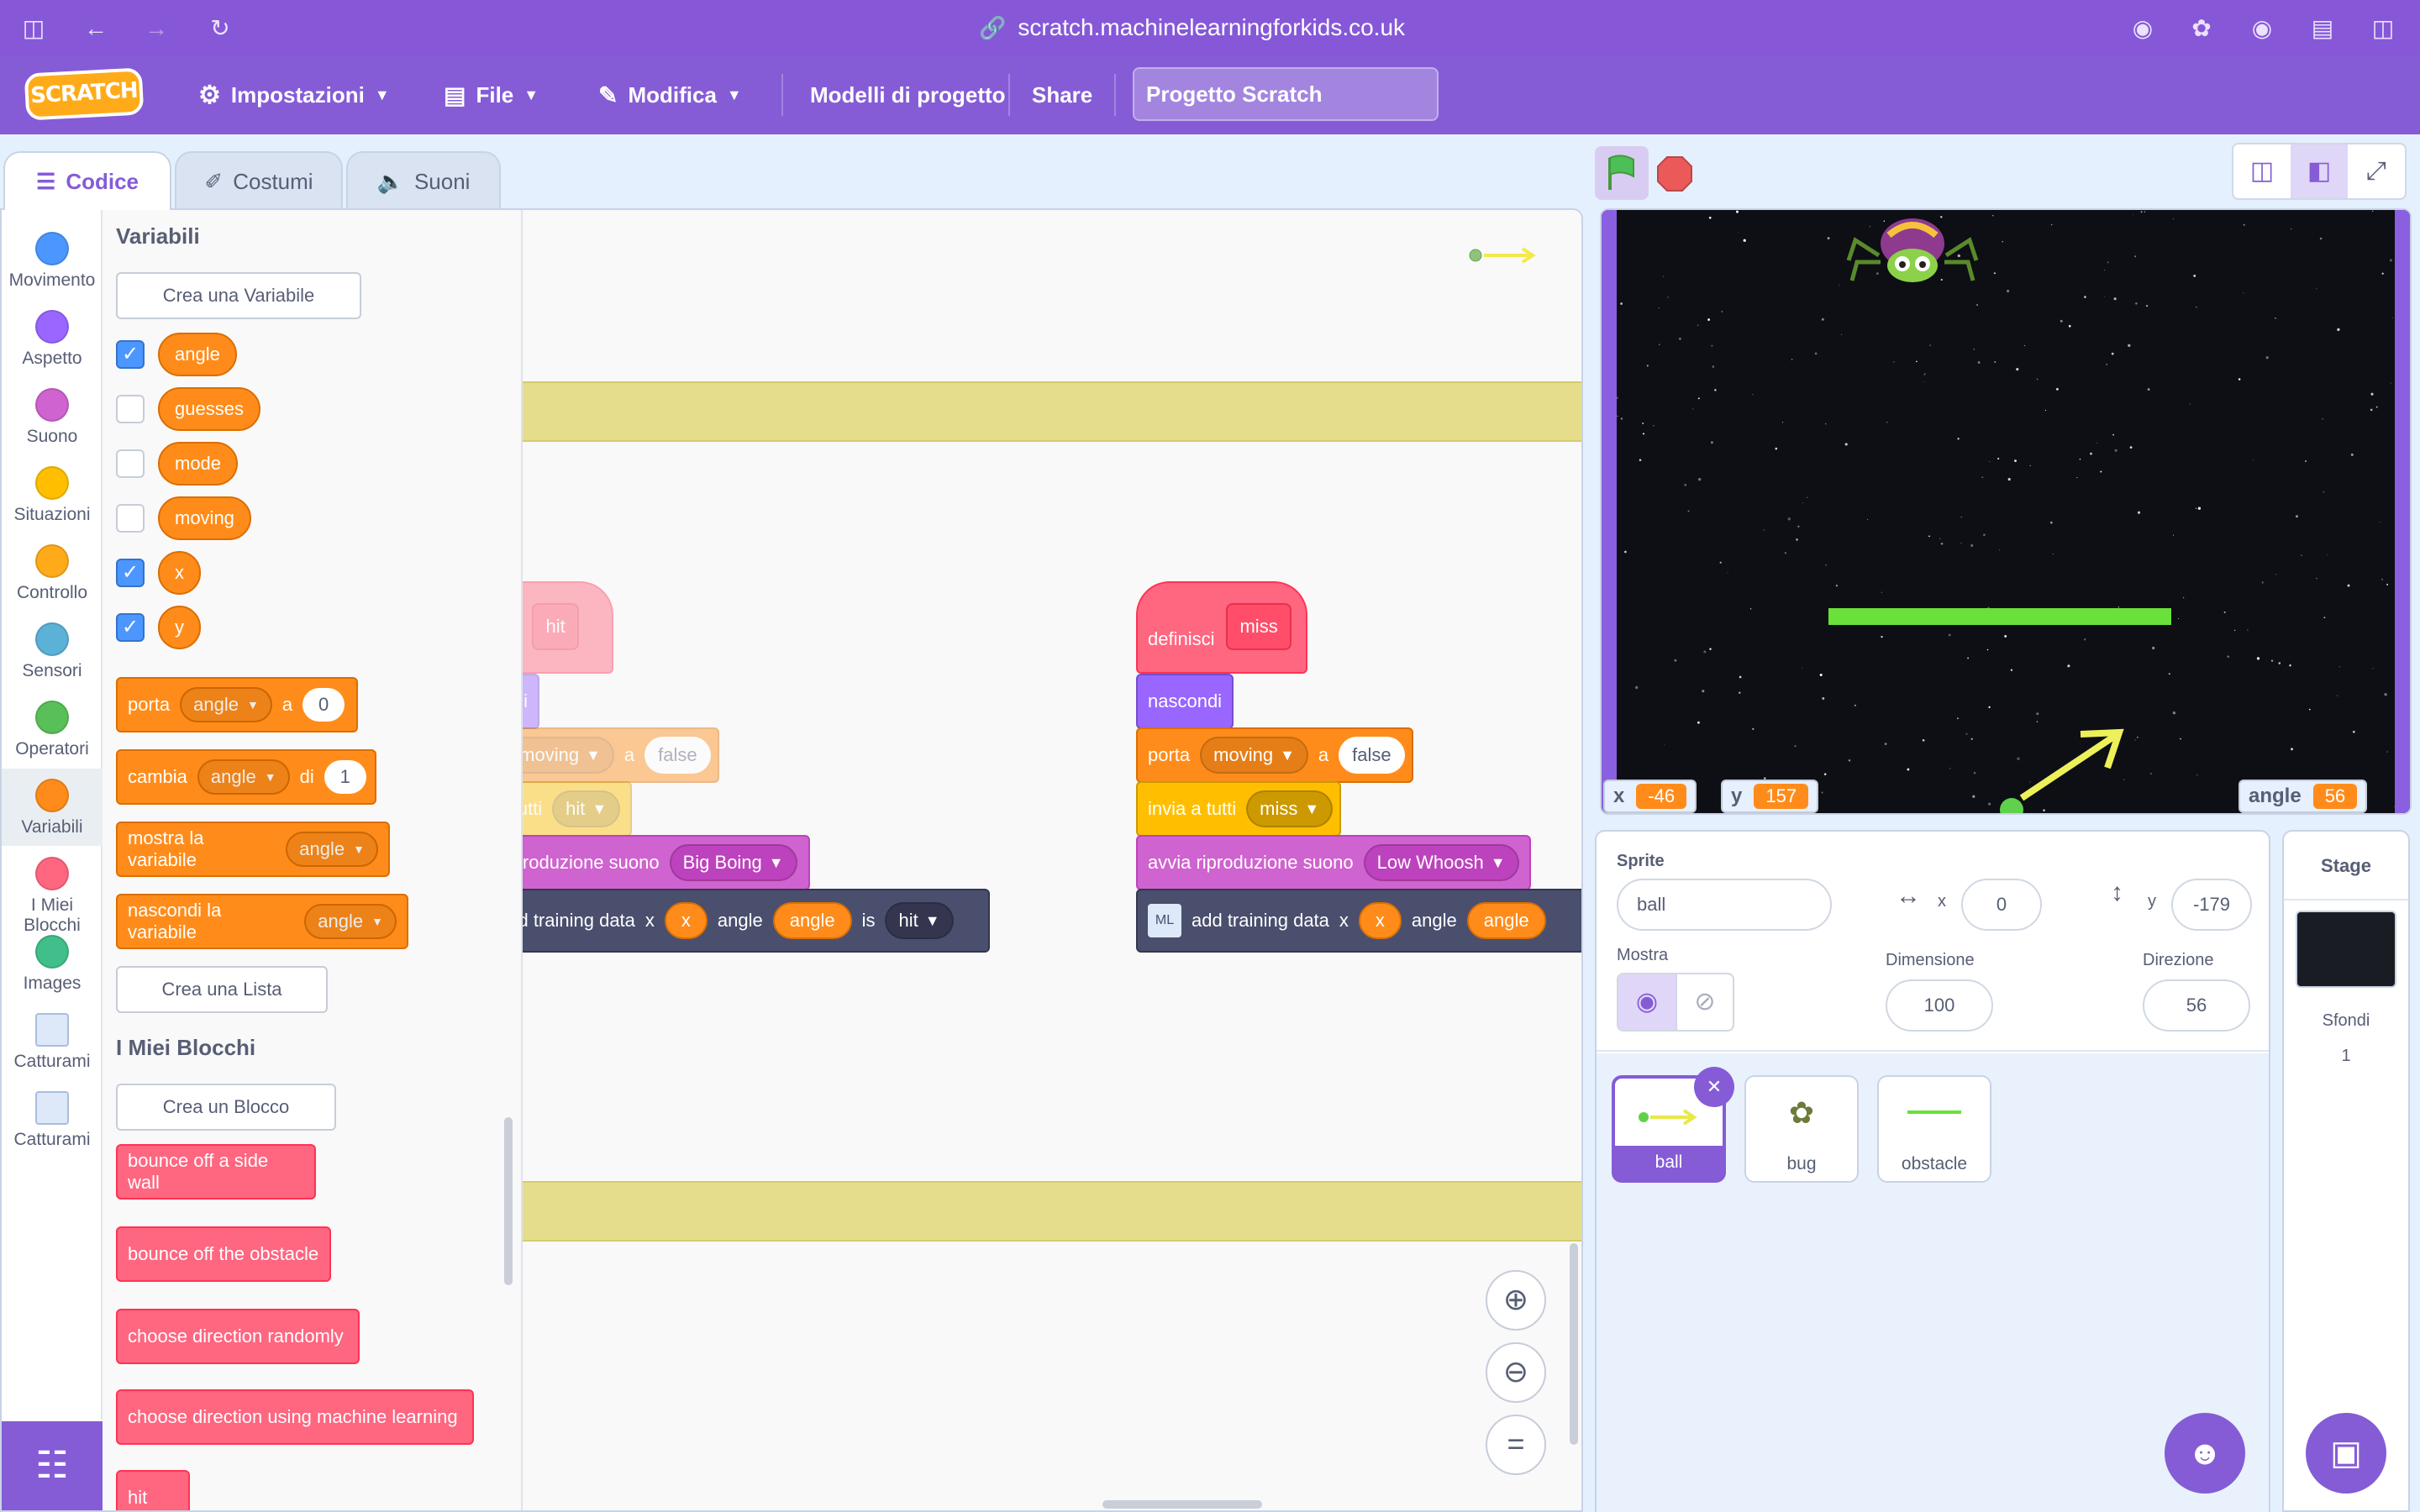 The image size is (2420, 1512). I want to click on category-suono: Suono, so click(52, 416).